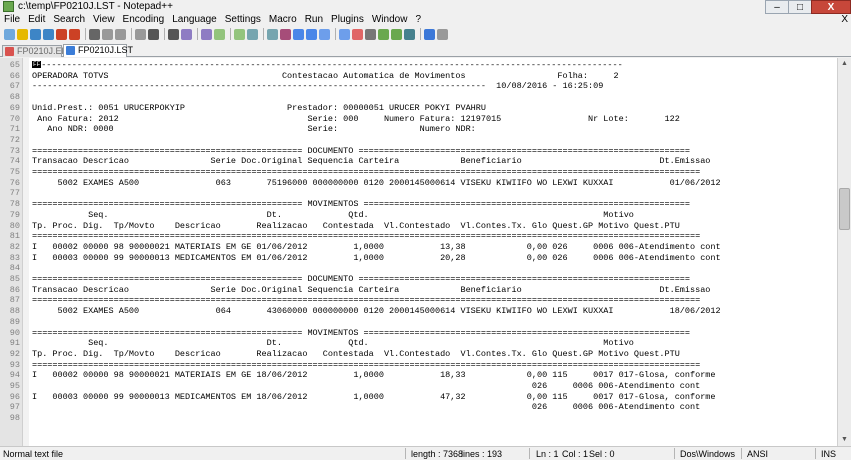 This screenshot has height=460, width=851. What do you see at coordinates (777, 7) in the screenshot?
I see `minimize-button: –` at bounding box center [777, 7].